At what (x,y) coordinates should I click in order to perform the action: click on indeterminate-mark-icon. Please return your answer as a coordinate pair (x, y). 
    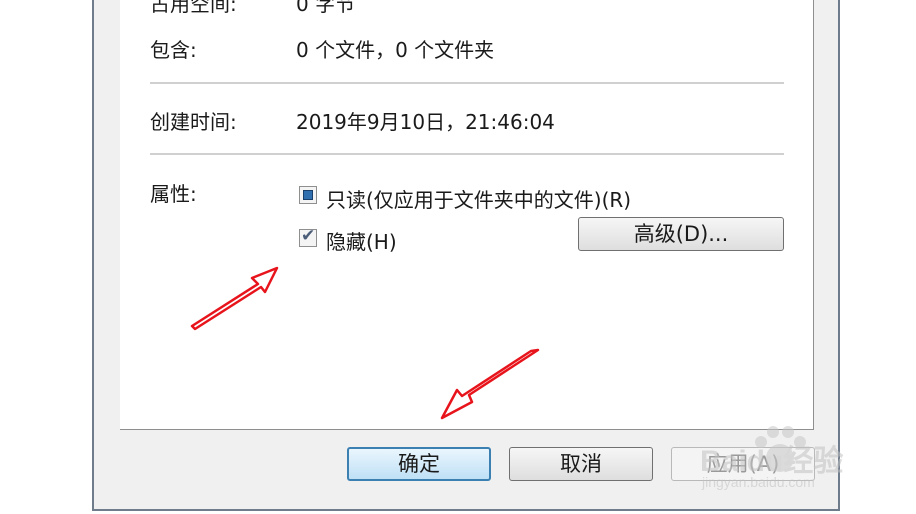
    Looking at the image, I should click on (308, 195).